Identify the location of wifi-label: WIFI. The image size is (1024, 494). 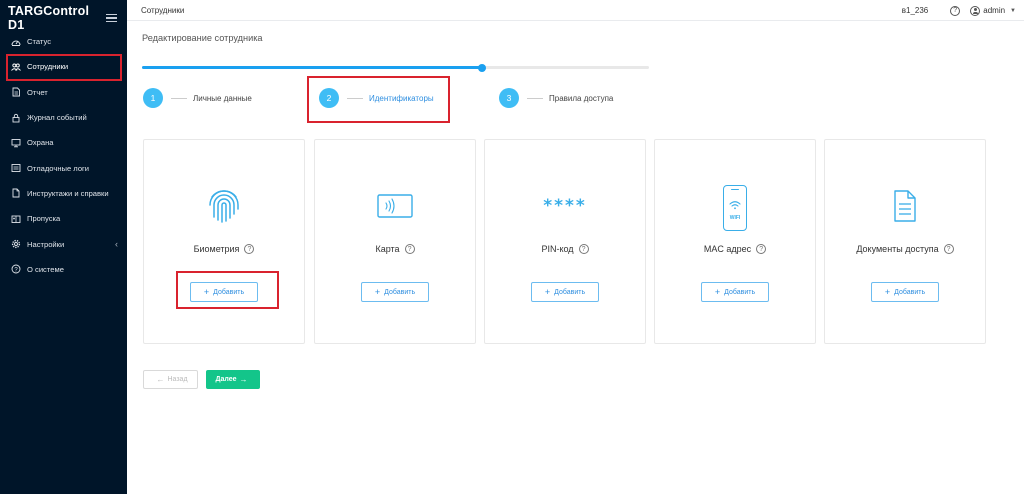
(735, 218).